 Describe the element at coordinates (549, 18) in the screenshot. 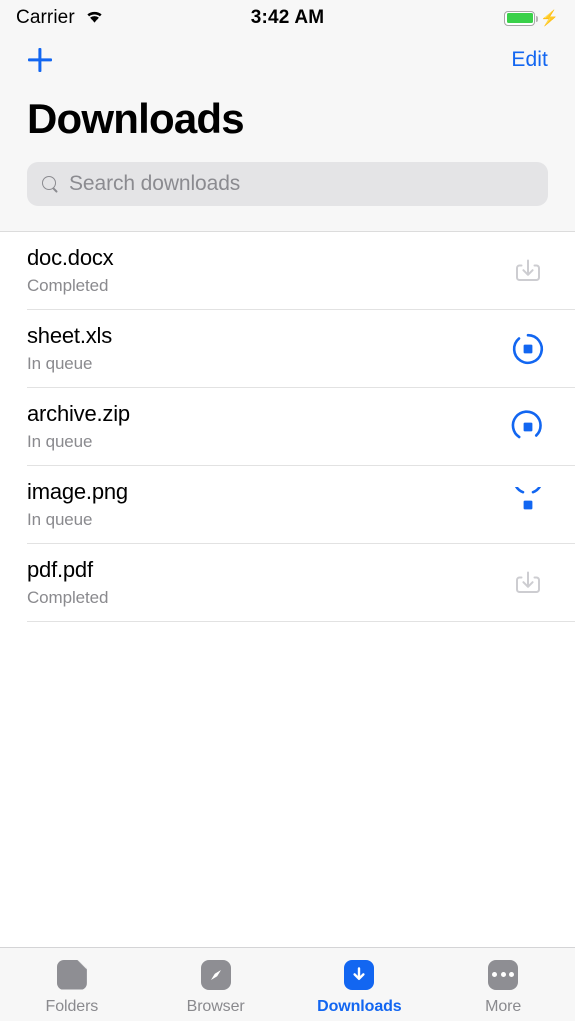

I see `lightning-bolt-icon: ⚡` at that location.